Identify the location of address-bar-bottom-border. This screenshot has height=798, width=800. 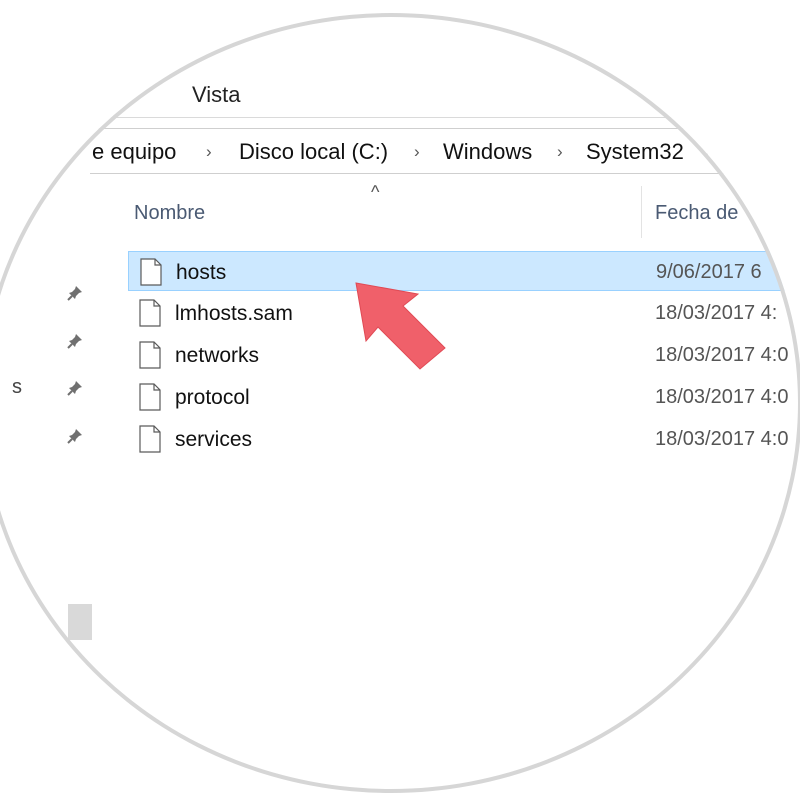
(445, 173).